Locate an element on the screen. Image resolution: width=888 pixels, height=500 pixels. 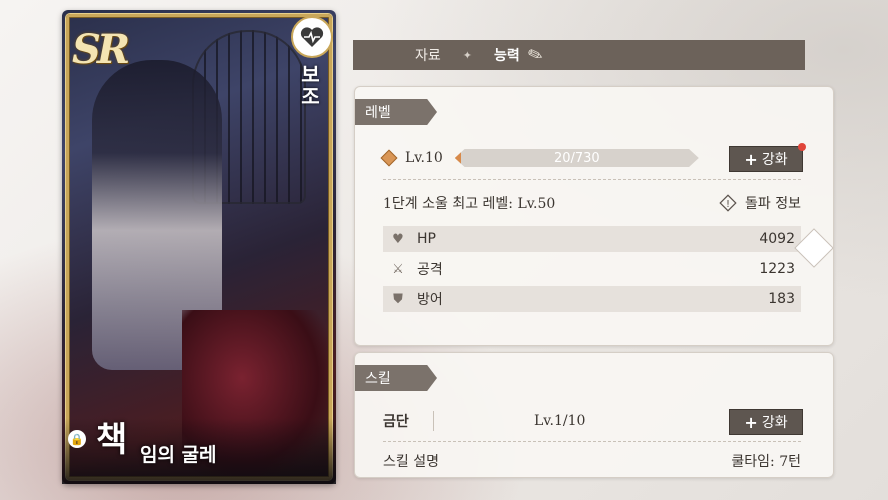
stat-hp-label: HP is located at coordinates (426, 239).